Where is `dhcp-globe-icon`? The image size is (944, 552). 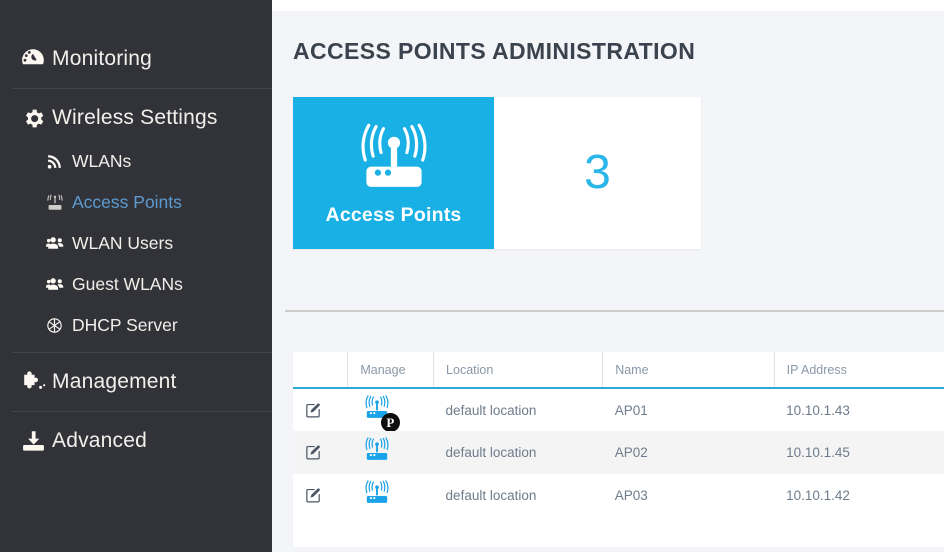 dhcp-globe-icon is located at coordinates (59, 325).